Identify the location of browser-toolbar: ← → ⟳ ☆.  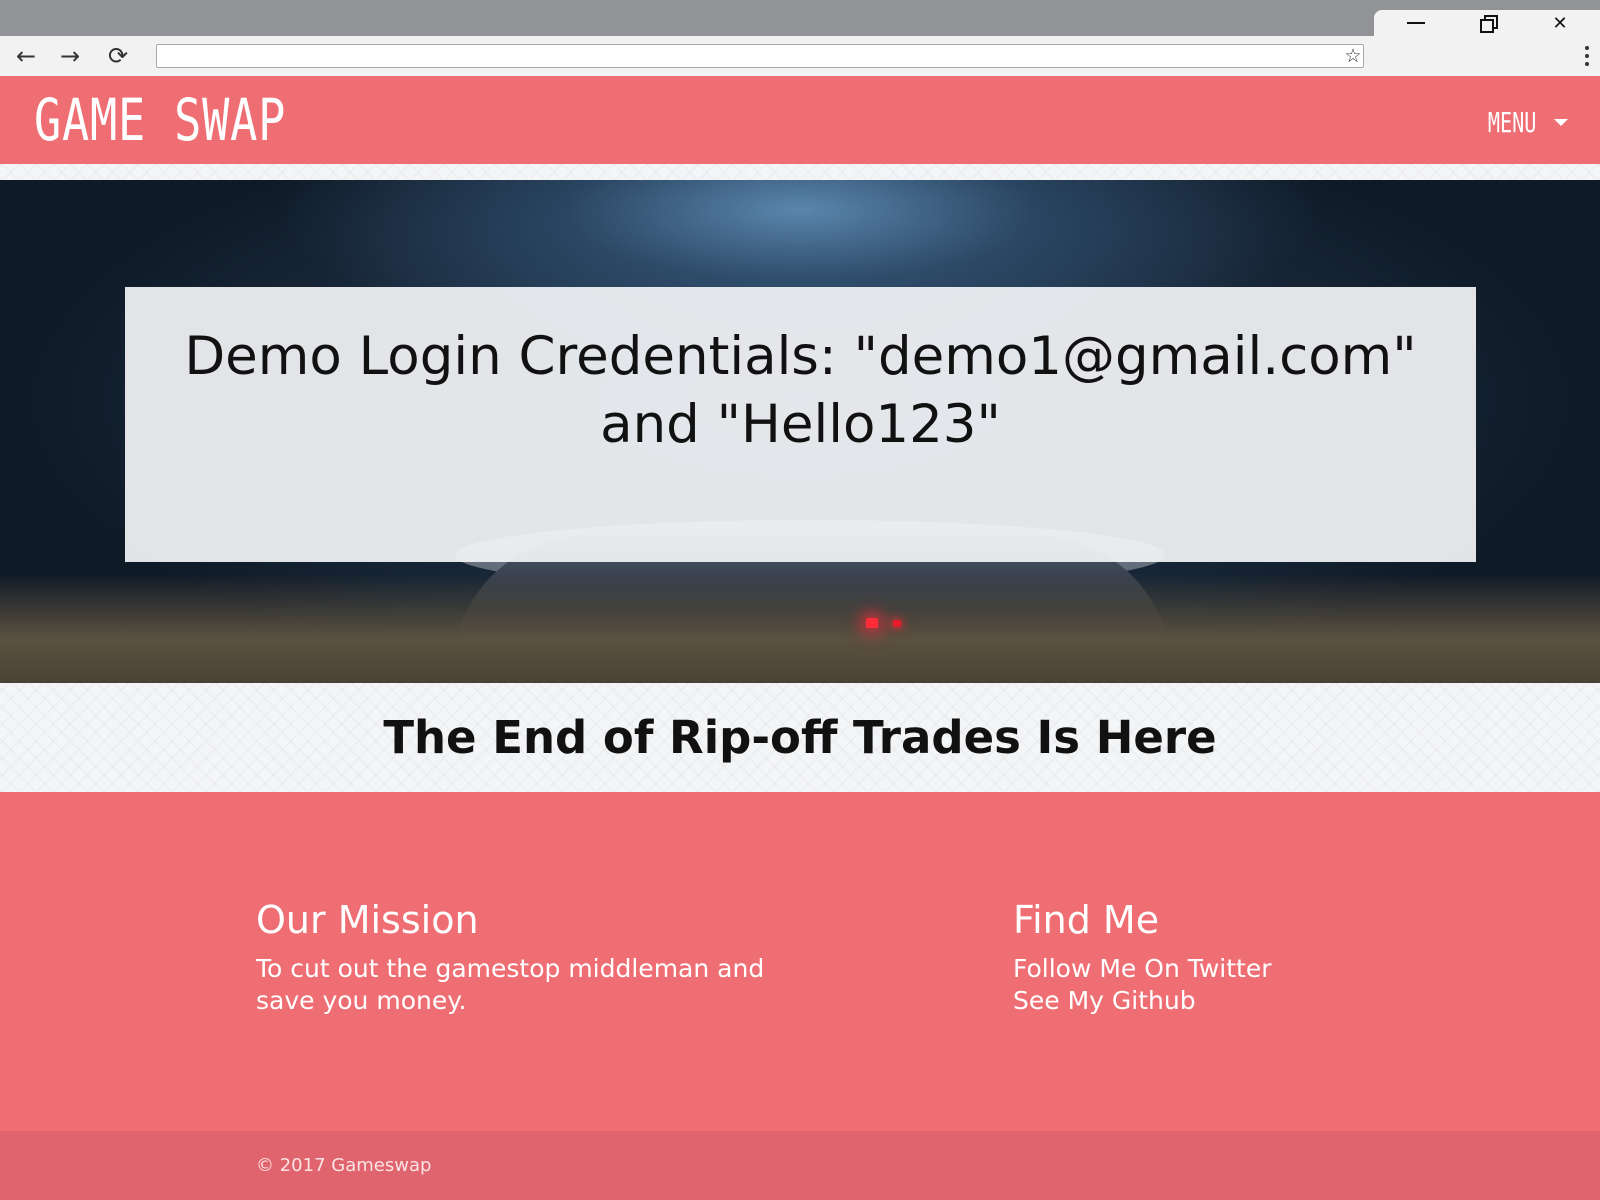
(800, 56).